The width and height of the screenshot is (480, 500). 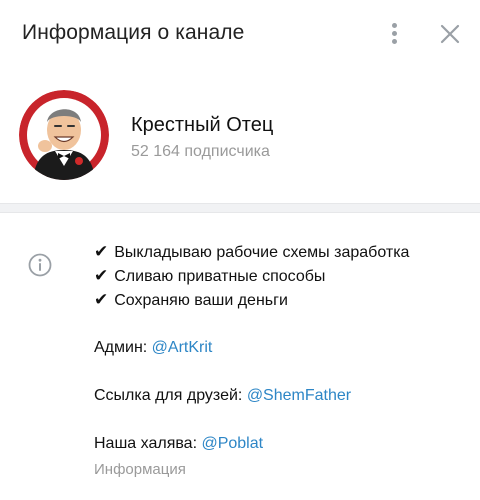 What do you see at coordinates (299, 395) in the screenshot?
I see `friends-link: @ShemFather` at bounding box center [299, 395].